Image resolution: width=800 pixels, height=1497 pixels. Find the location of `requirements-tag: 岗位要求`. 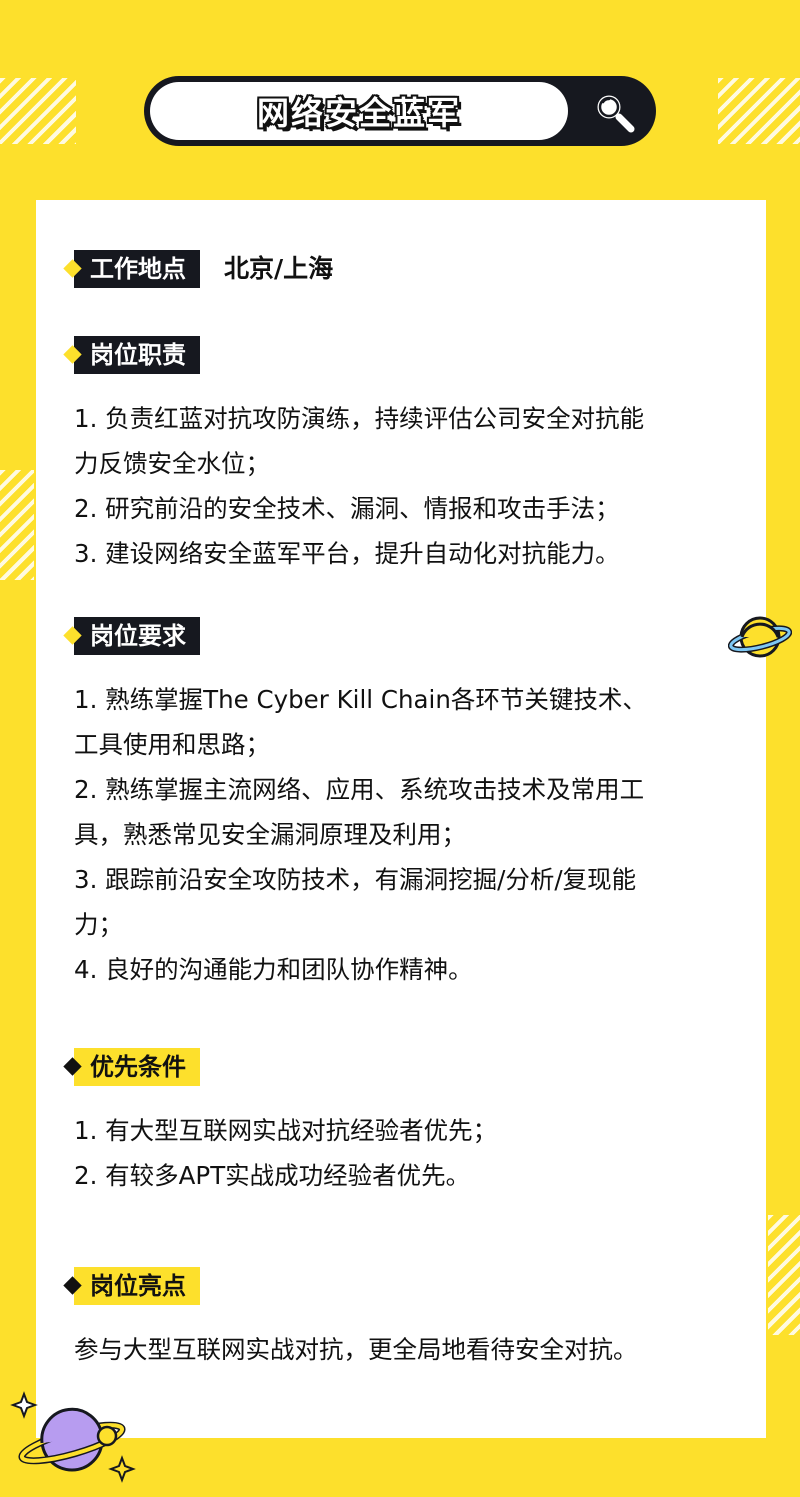

requirements-tag: 岗位要求 is located at coordinates (131, 636).